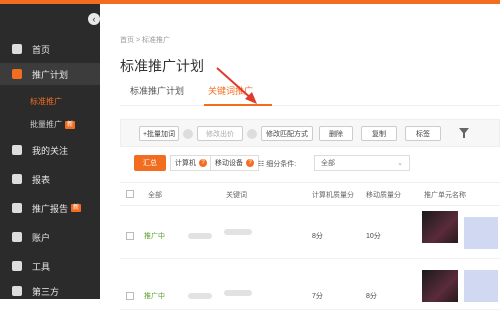 This screenshot has height=310, width=500. Describe the element at coordinates (41, 49) in the screenshot. I see `sidebar-item-label: 首页` at that location.